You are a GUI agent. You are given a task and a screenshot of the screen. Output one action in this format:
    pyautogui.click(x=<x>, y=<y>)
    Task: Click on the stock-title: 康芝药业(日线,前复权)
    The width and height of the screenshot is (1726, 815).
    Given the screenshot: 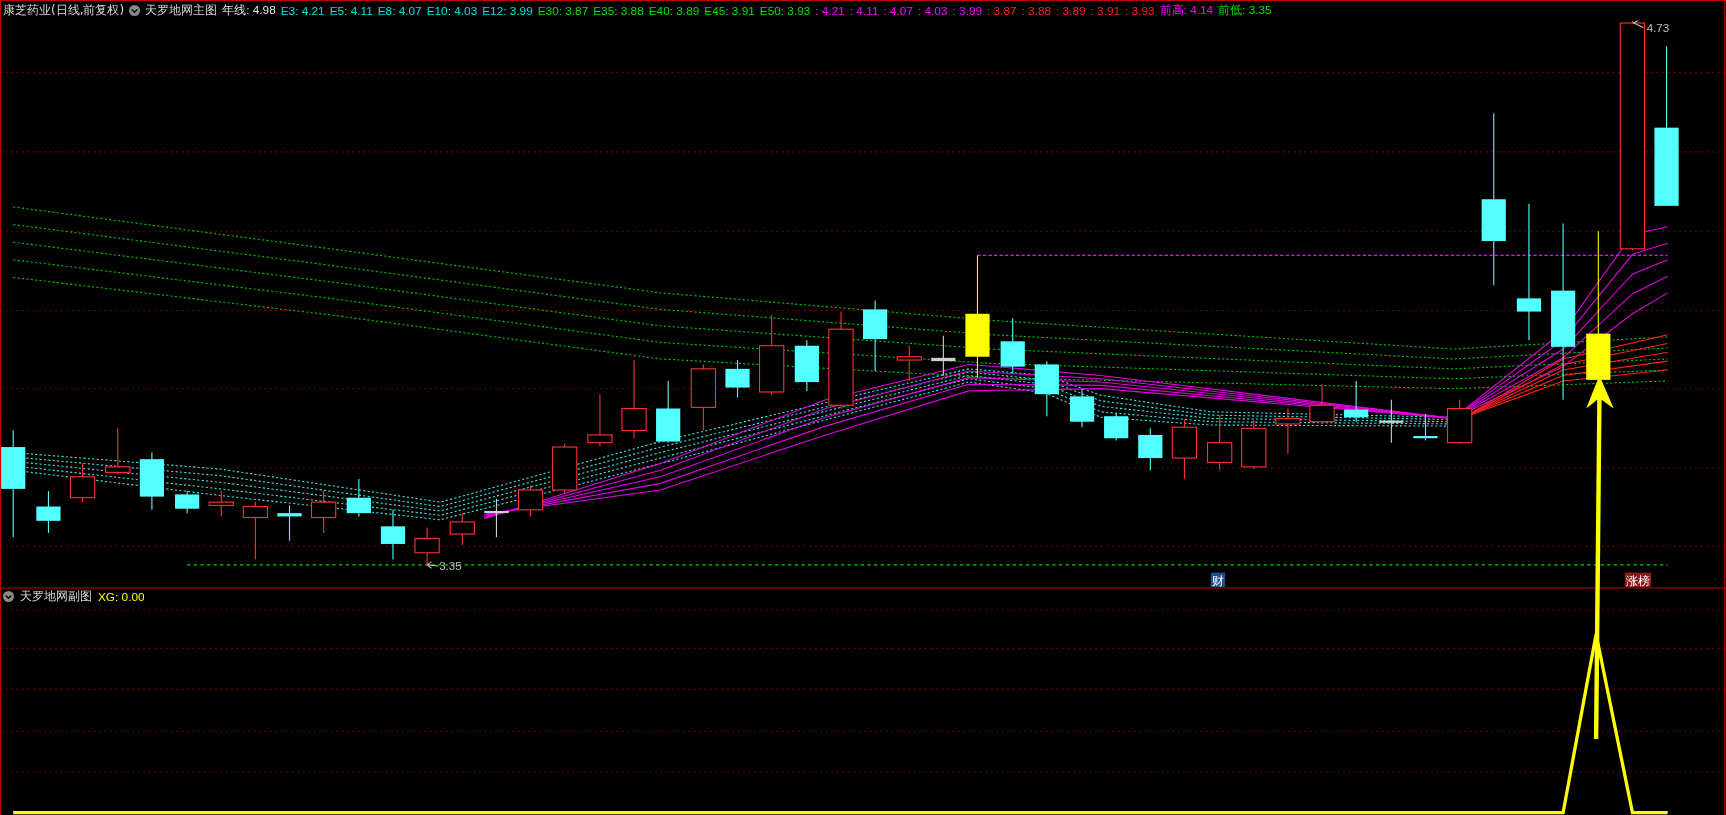 What is the action you would take?
    pyautogui.click(x=64, y=10)
    